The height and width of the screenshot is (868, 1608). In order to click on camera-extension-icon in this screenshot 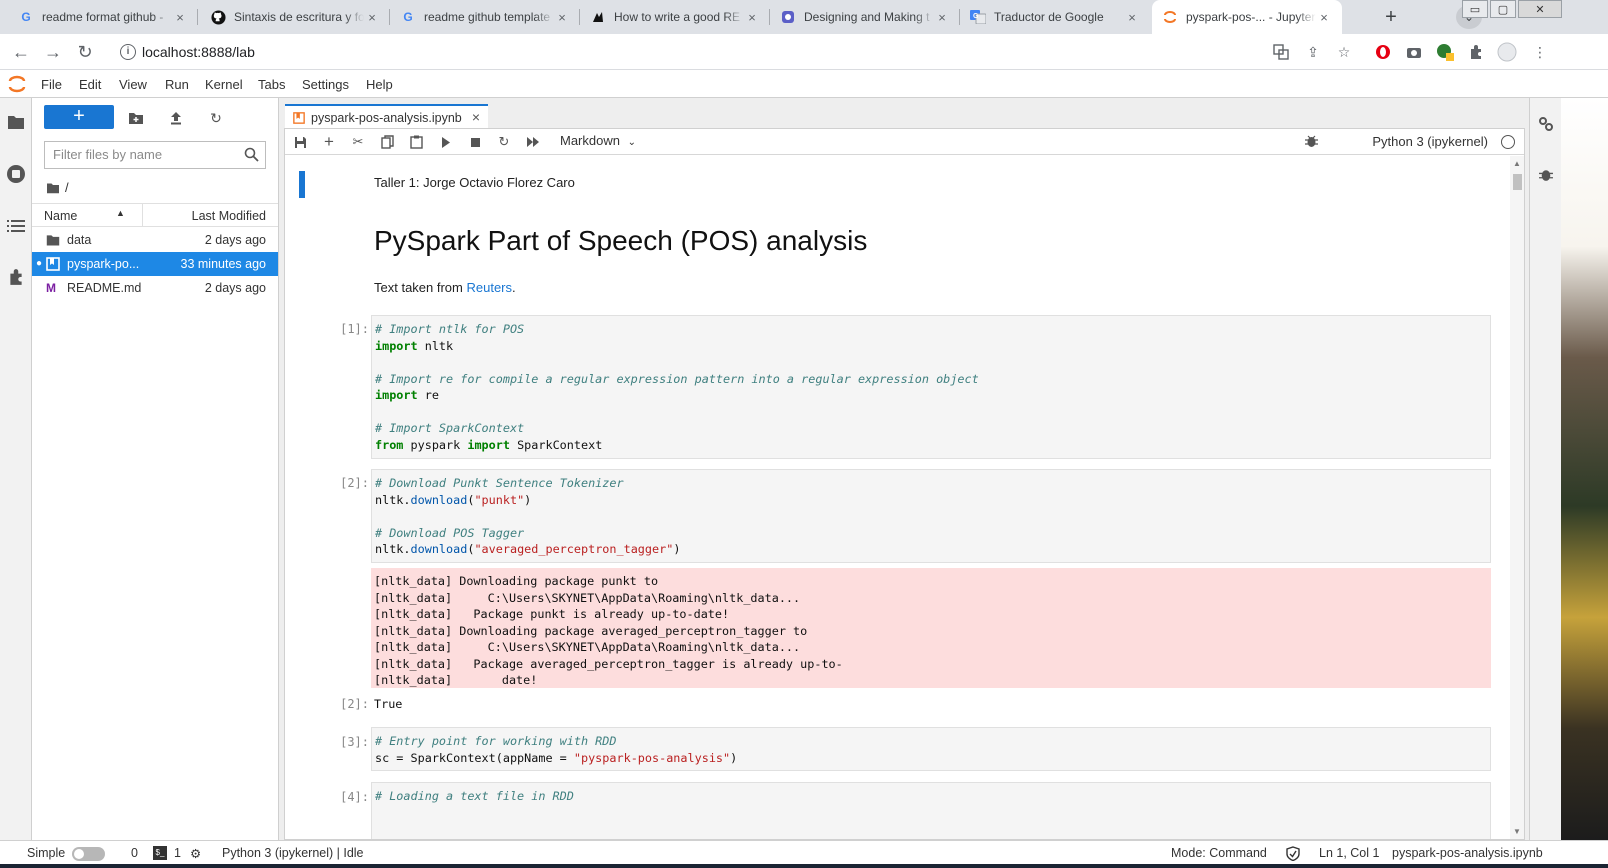, I will do `click(1414, 52)`.